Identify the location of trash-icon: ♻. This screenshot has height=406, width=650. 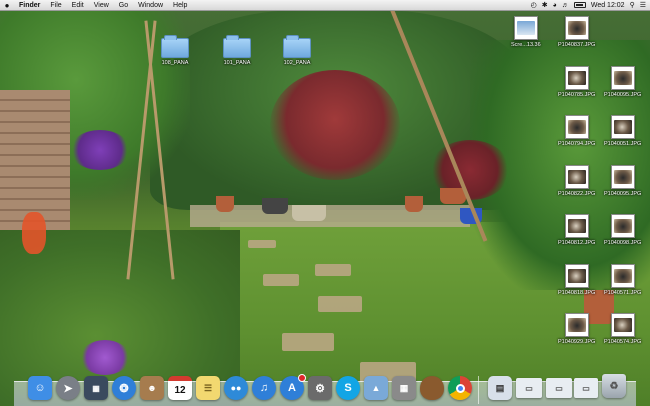
(614, 386).